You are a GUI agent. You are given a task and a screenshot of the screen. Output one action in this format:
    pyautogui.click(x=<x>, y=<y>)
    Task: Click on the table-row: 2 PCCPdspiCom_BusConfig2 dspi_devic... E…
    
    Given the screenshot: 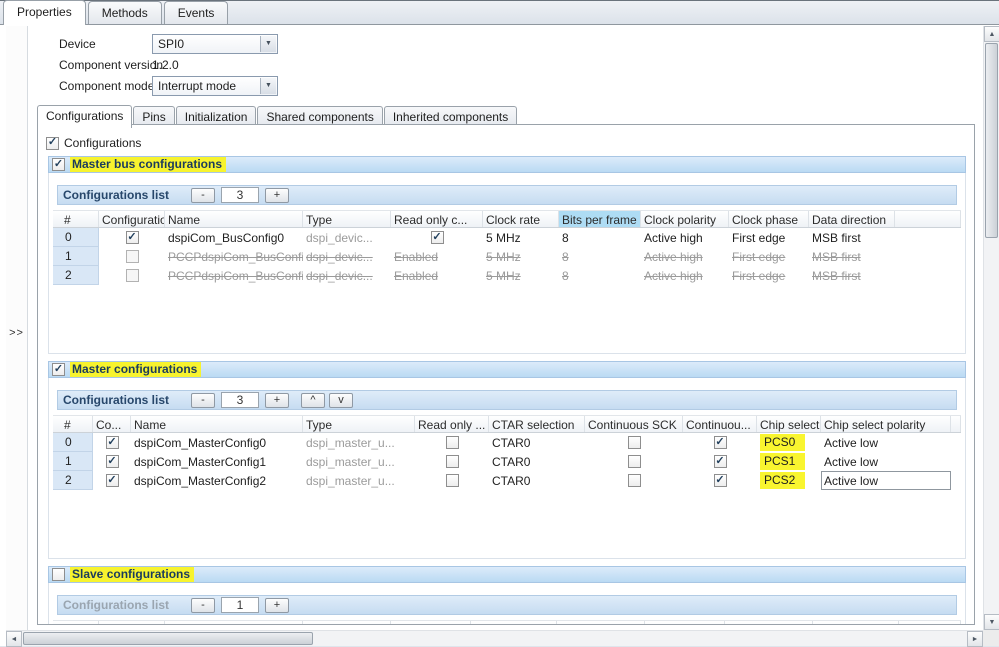 What is the action you would take?
    pyautogui.click(x=507, y=275)
    